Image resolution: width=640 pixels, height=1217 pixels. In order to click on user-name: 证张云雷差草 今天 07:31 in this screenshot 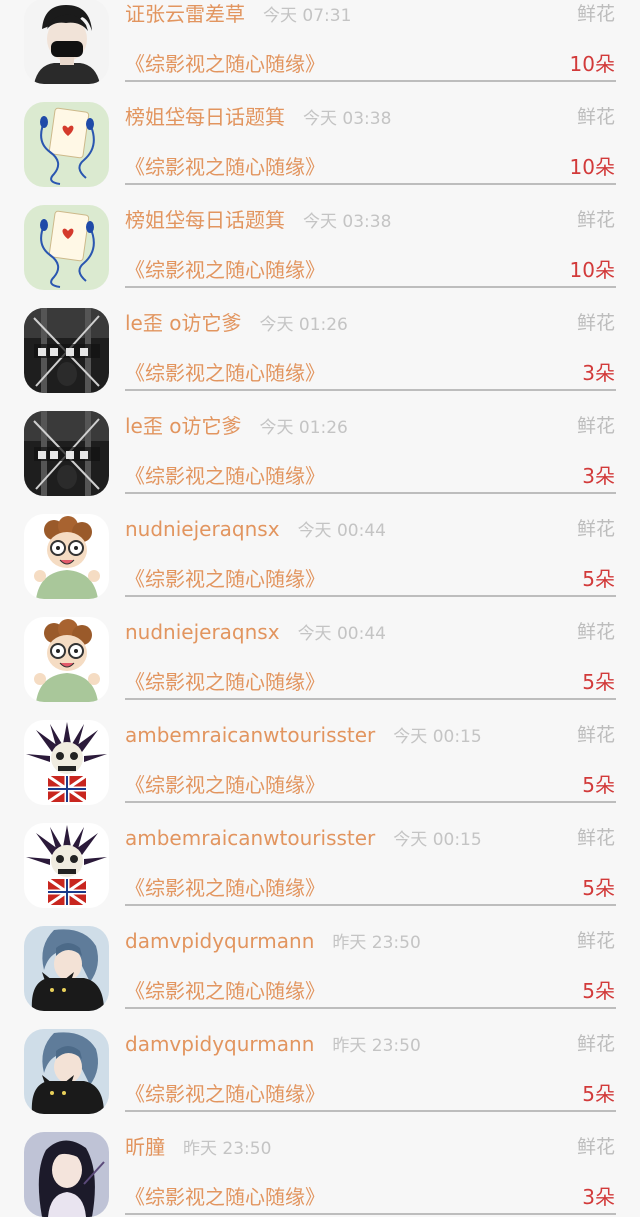, I will do `click(238, 15)`.